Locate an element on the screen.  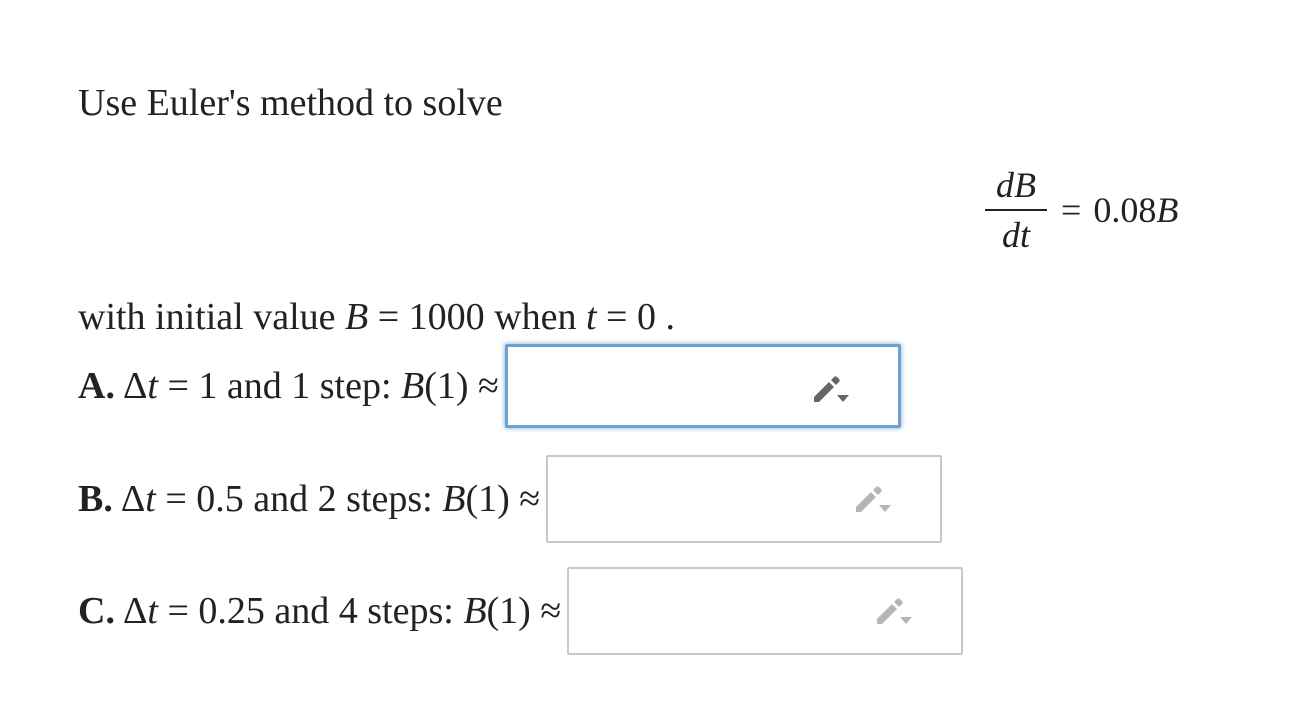
derivative-fraction: dB dt is located at coordinates (1016, 210).